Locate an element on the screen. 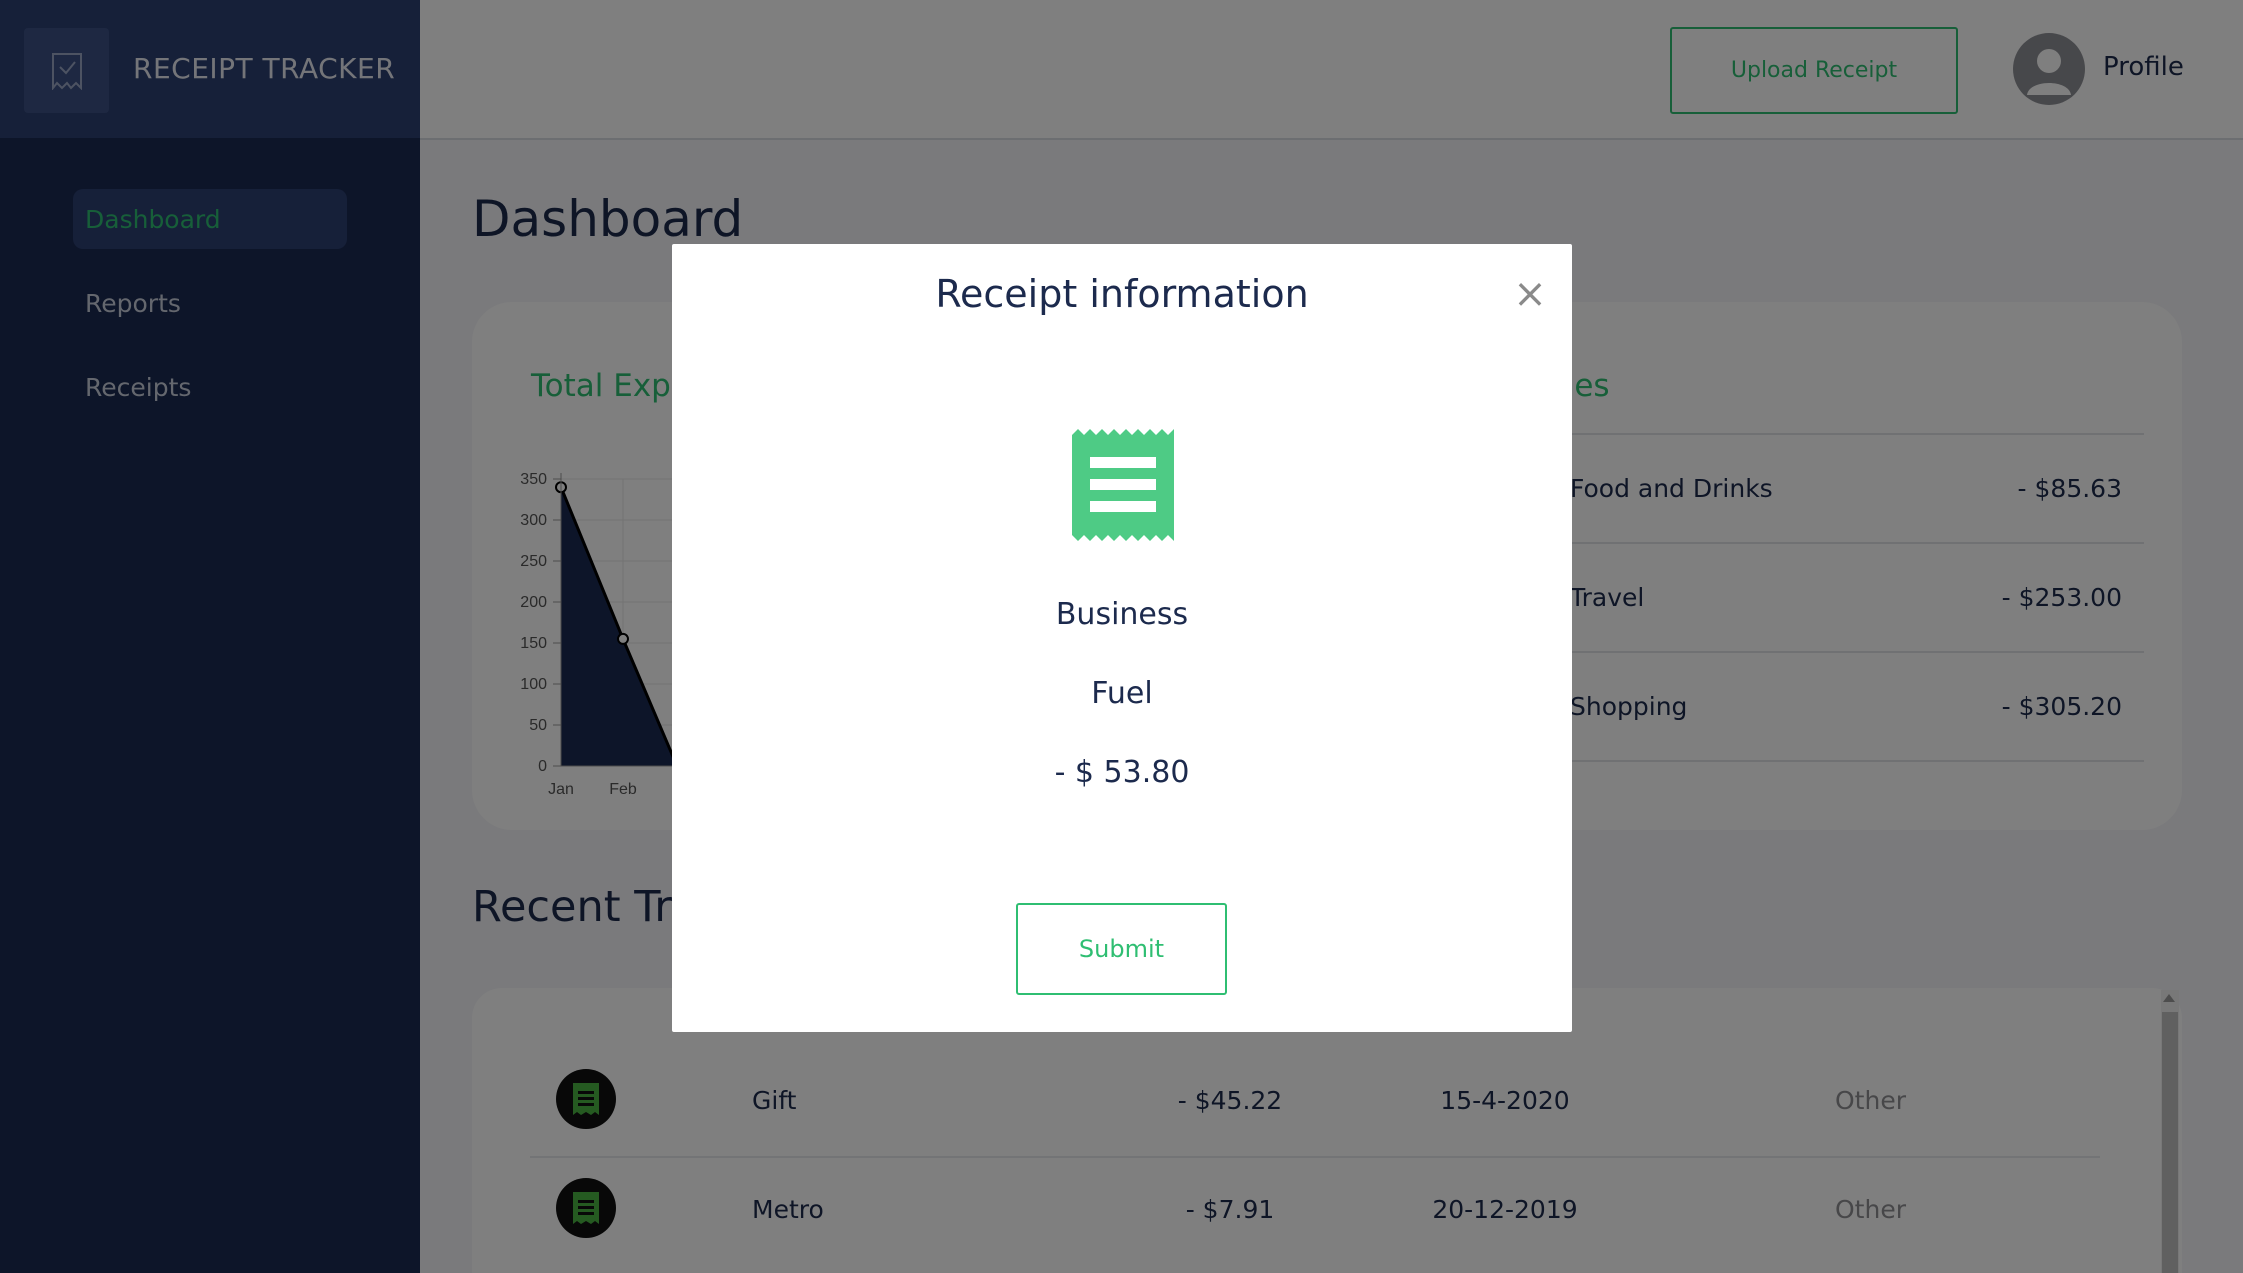 Image resolution: width=2243 pixels, height=1273 pixels. submit-button: Submit is located at coordinates (1121, 949).